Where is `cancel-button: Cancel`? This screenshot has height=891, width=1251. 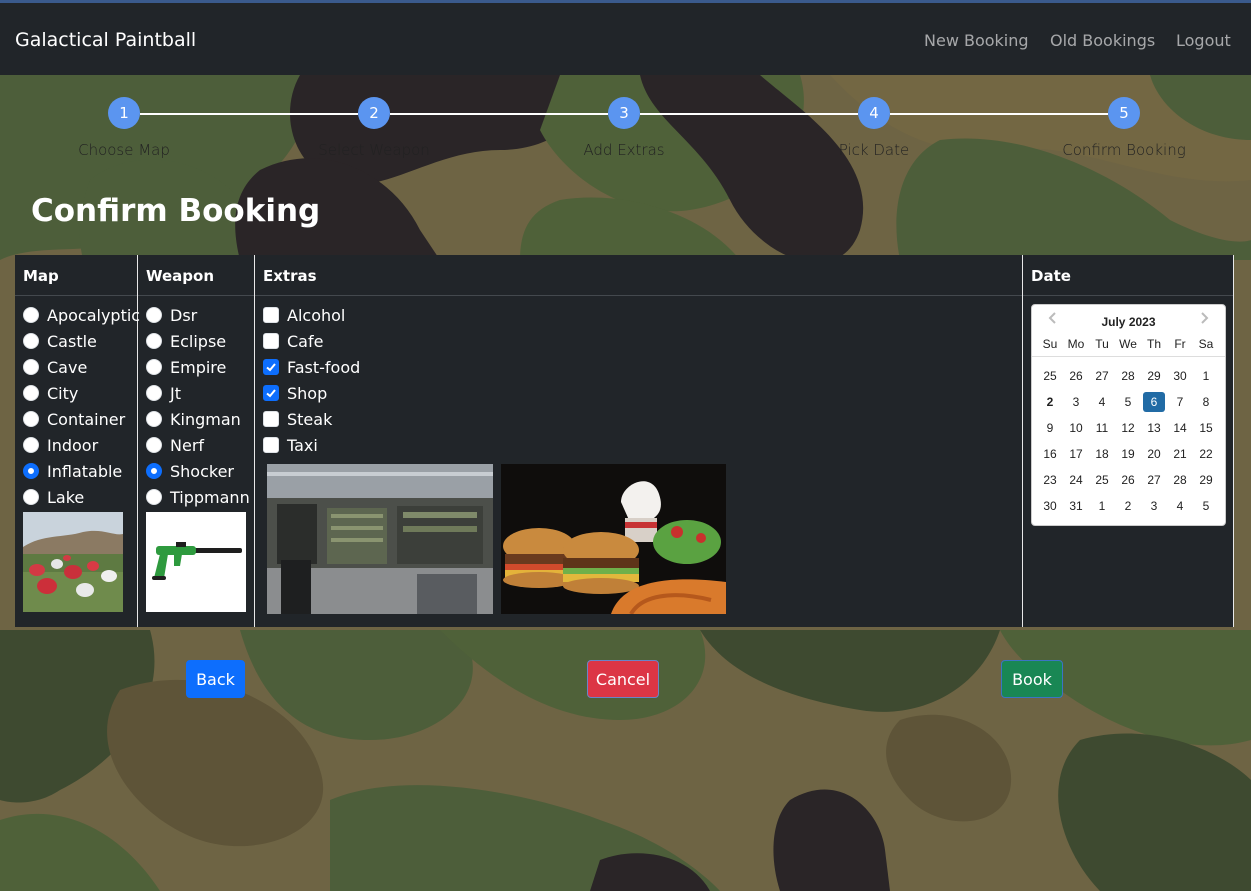 cancel-button: Cancel is located at coordinates (623, 679).